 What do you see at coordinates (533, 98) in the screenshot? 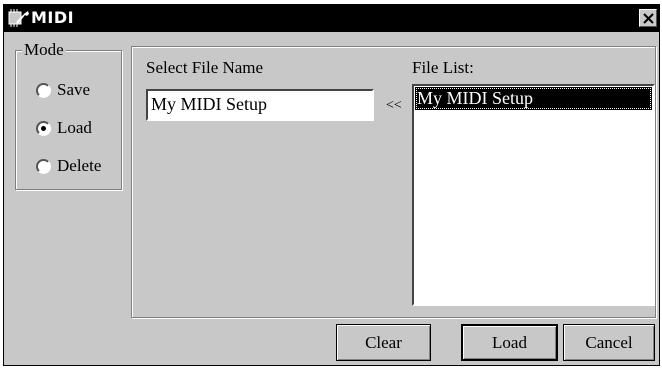
I see `list-item: My MIDI Setup` at bounding box center [533, 98].